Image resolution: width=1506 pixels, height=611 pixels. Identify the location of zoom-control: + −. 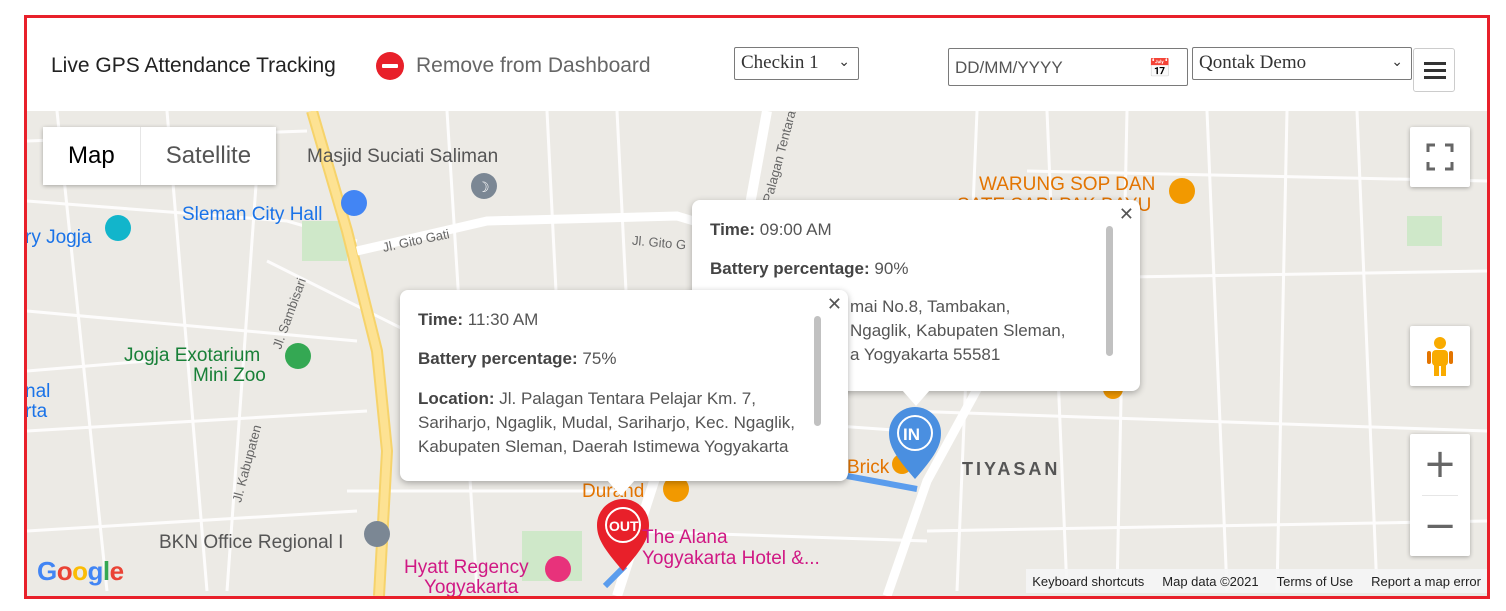
(1440, 495).